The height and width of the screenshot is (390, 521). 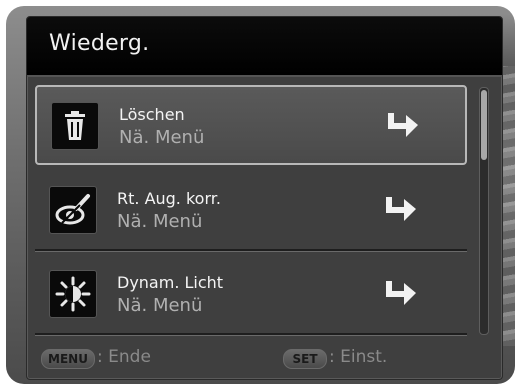 I want to click on menu-item-label: Rt. Aug. korr., so click(x=169, y=198).